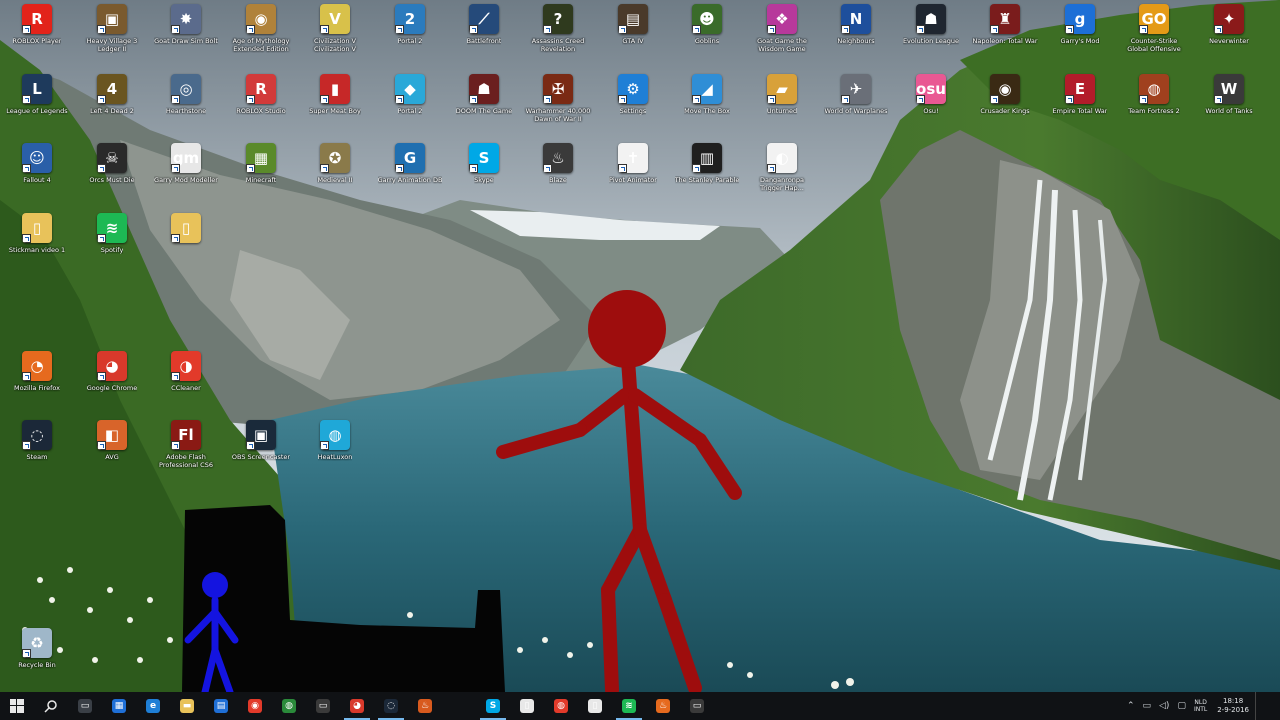 The height and width of the screenshot is (720, 1280). Describe the element at coordinates (37, 94) in the screenshot. I see `desktop-shortcut: L League of Legends` at that location.